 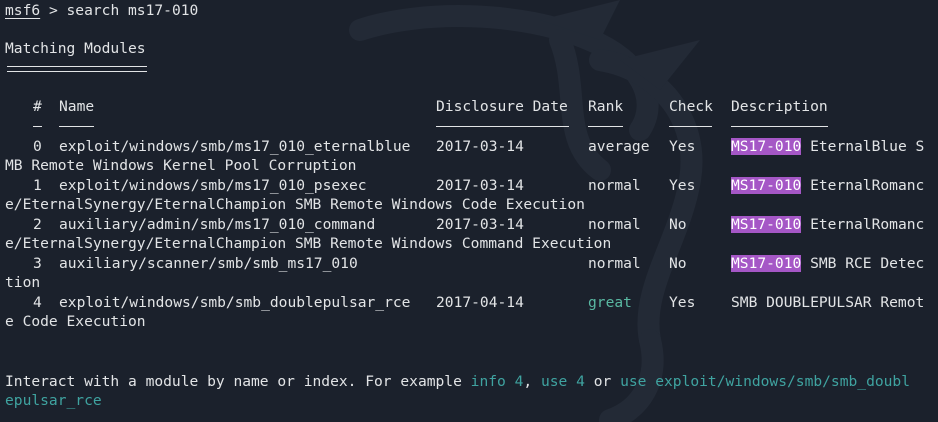 What do you see at coordinates (235, 146) in the screenshot?
I see `module-name: exploit/windows/smb/ms17_010_eternalblue` at bounding box center [235, 146].